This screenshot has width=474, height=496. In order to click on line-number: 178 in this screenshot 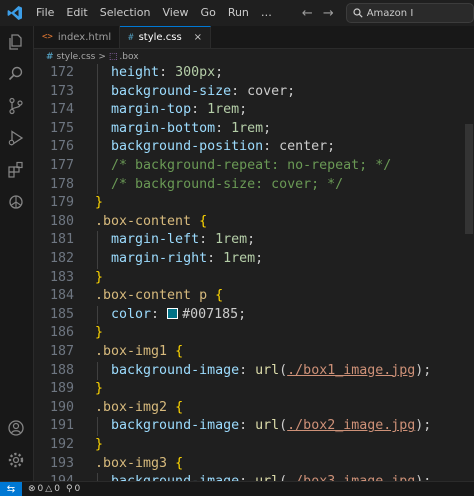, I will do `click(61, 184)`.